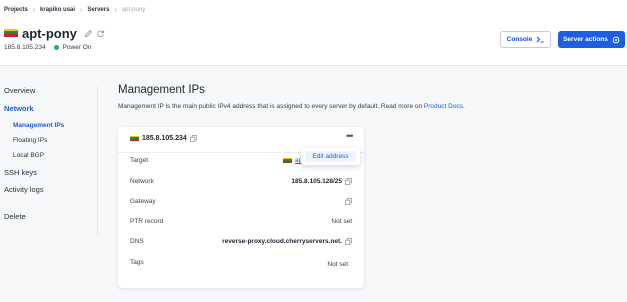 The width and height of the screenshot is (627, 302). What do you see at coordinates (19, 108) in the screenshot?
I see `sidebar-item-network: Network` at bounding box center [19, 108].